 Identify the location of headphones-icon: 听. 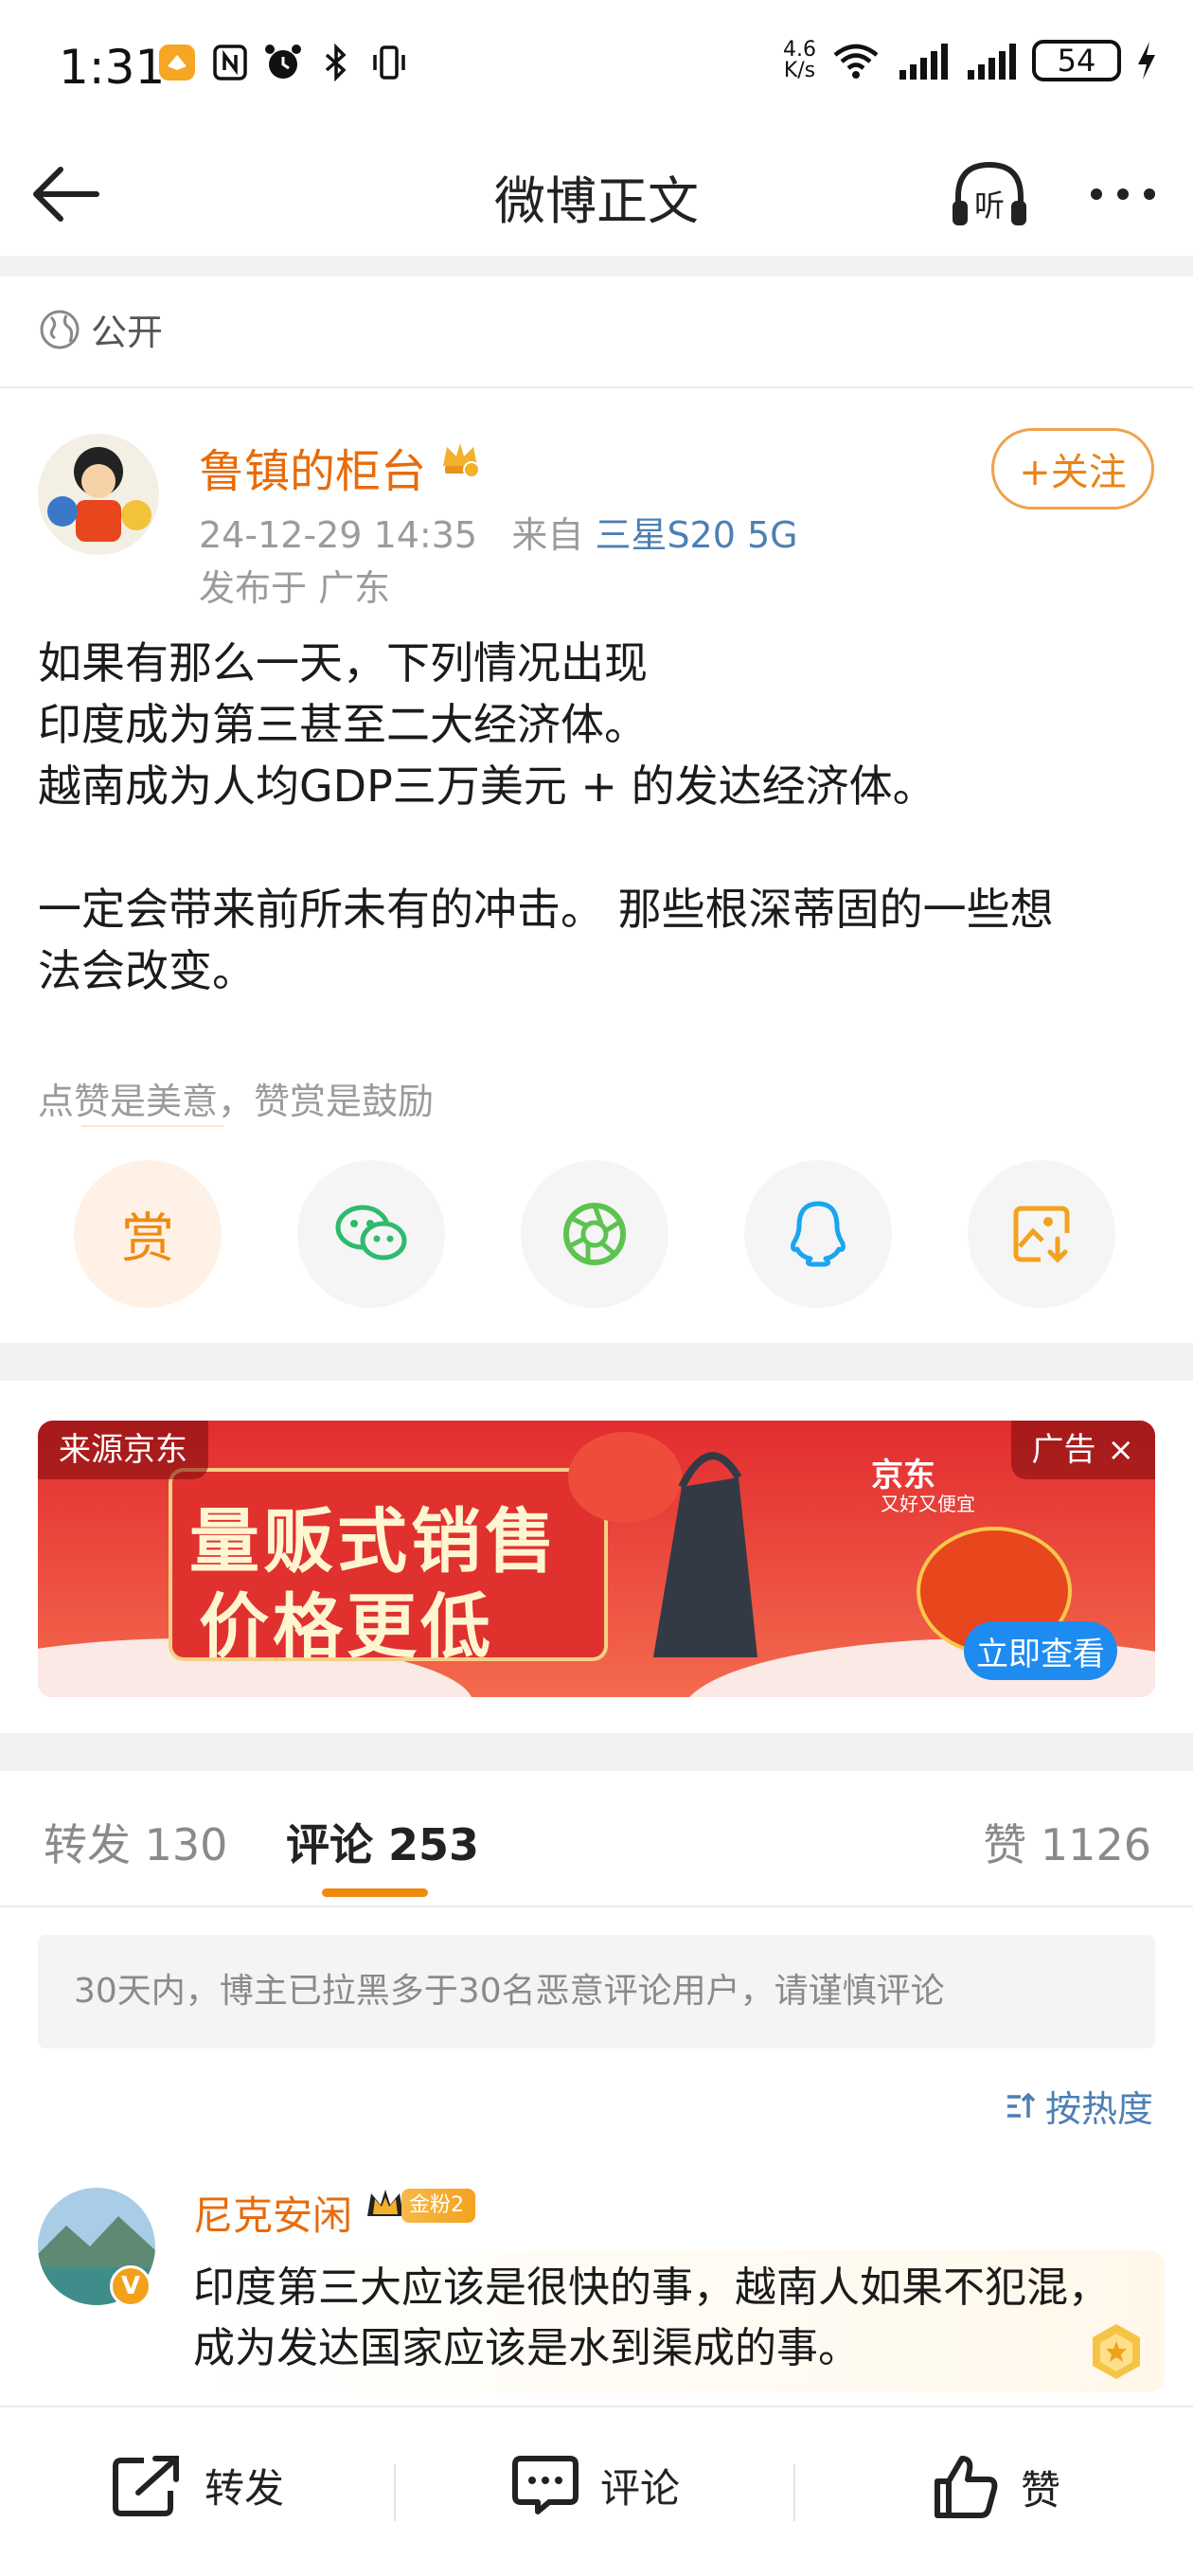
(989, 193).